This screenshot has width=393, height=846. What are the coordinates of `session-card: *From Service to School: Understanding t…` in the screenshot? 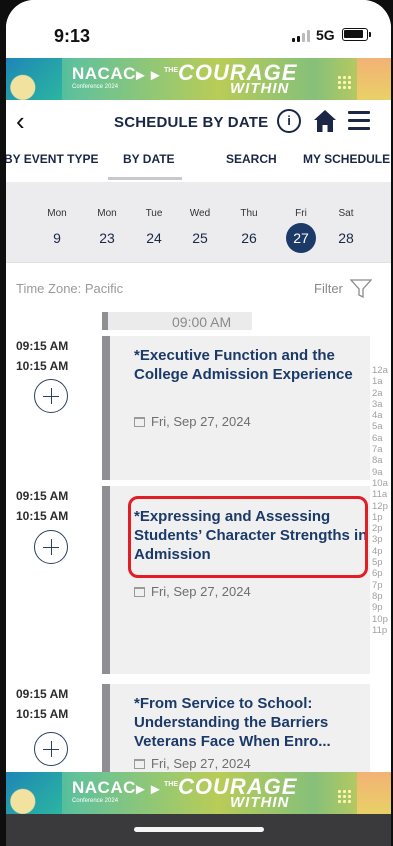 It's located at (236, 728).